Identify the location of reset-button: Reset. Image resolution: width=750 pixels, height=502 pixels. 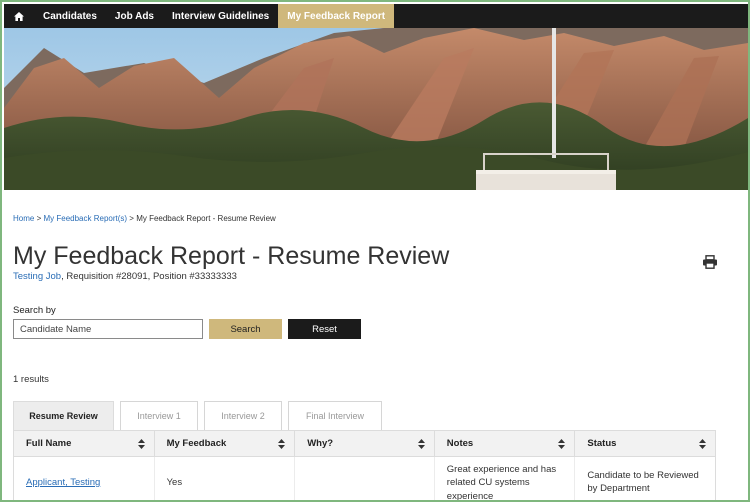
(324, 329).